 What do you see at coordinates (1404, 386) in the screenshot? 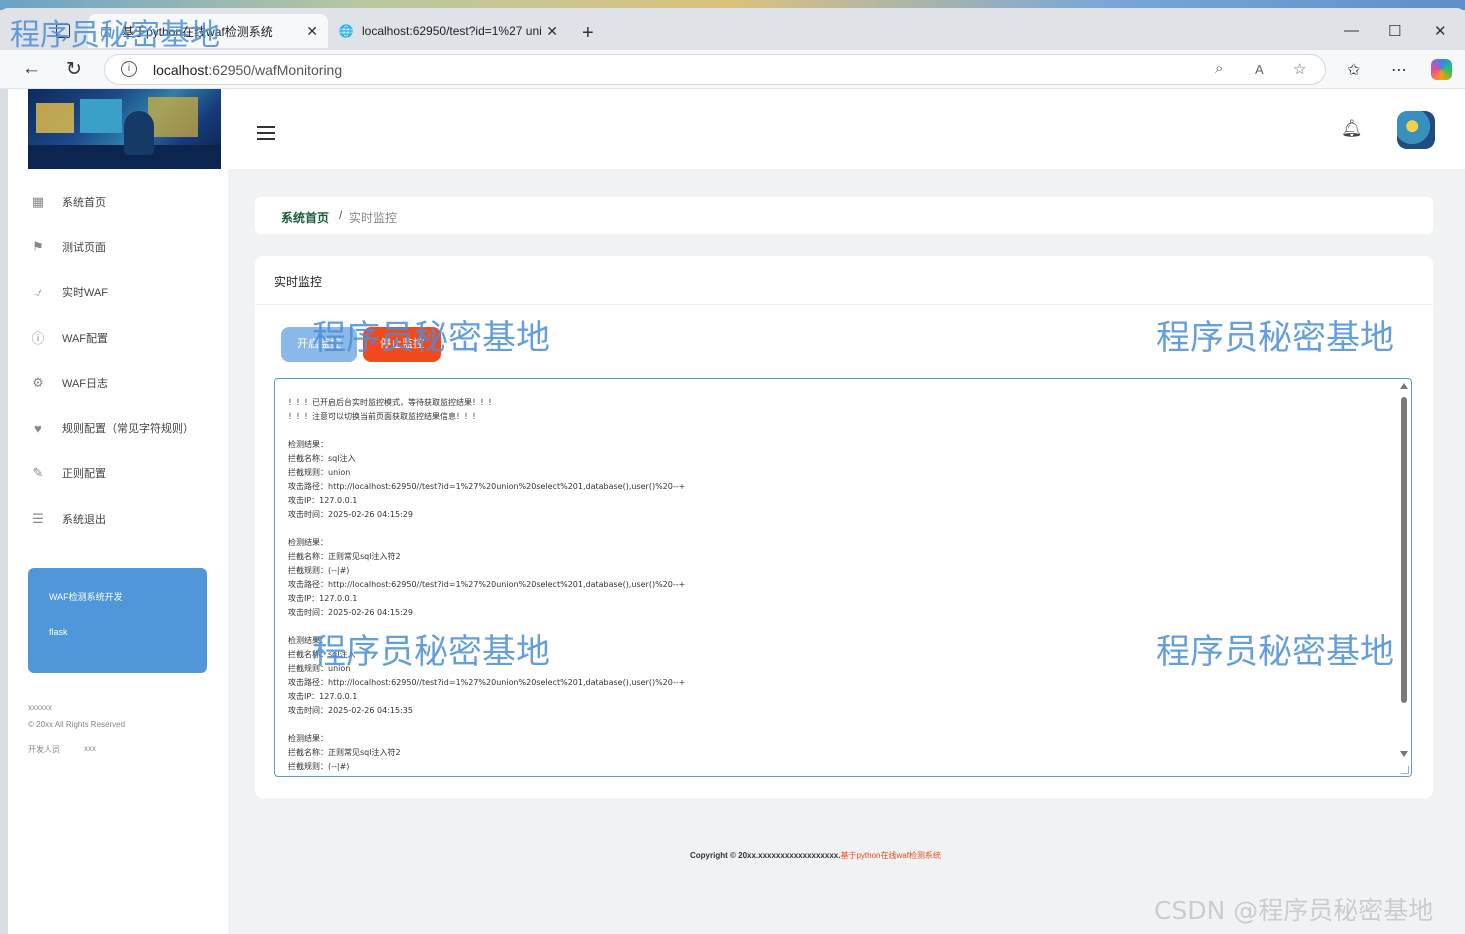
I see `scroll-up-arrow-icon` at bounding box center [1404, 386].